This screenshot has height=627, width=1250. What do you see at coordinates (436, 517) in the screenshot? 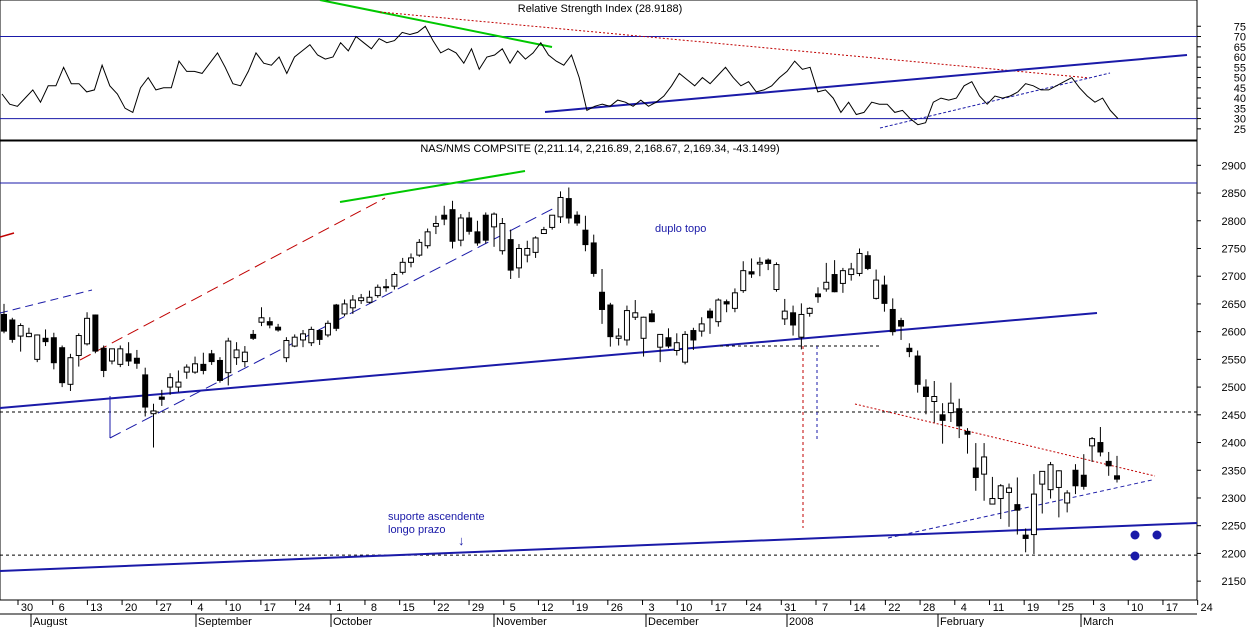
I see `annotation-suporte-ascendente: suporte ascendente` at bounding box center [436, 517].